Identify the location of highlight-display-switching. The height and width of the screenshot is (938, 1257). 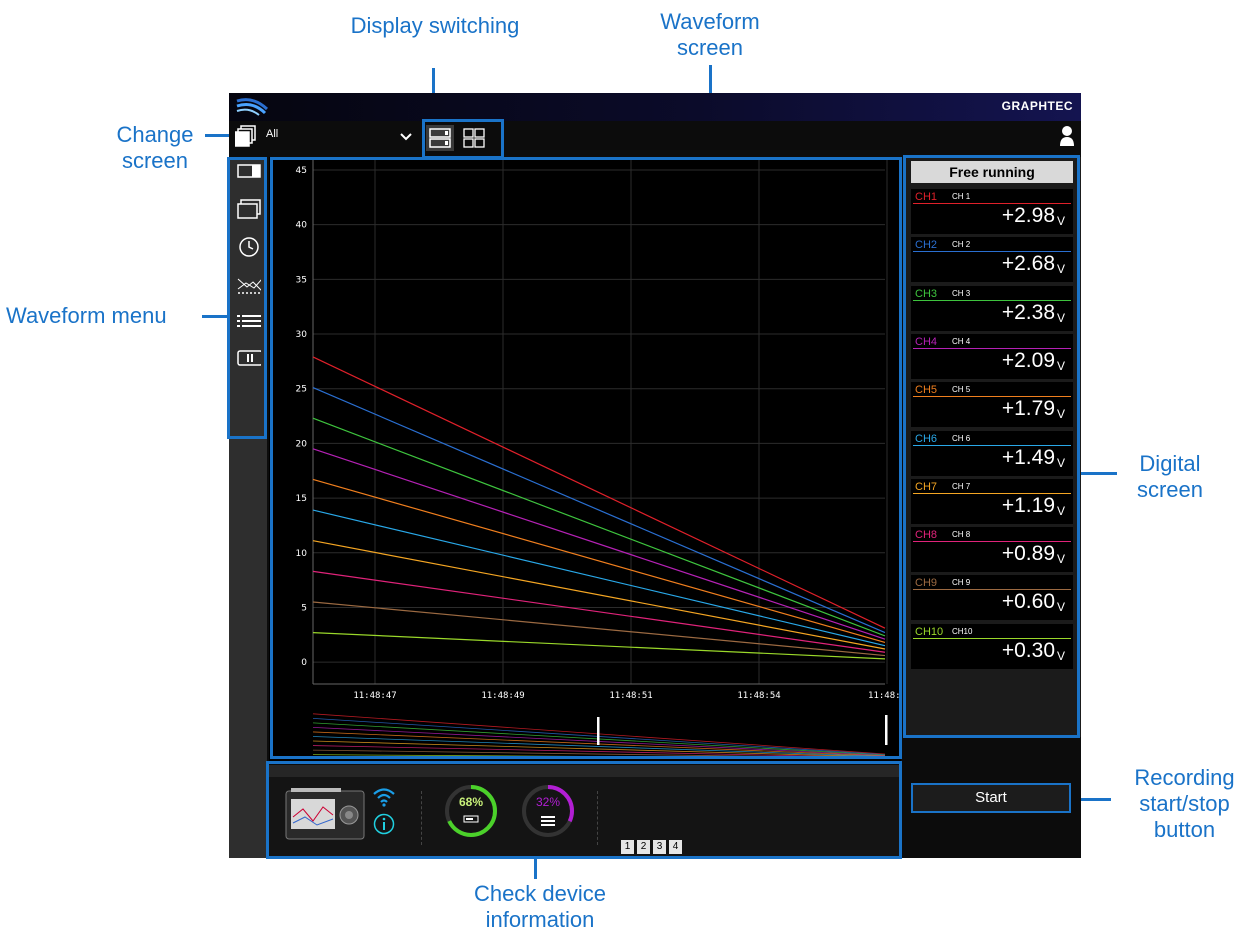
(463, 139).